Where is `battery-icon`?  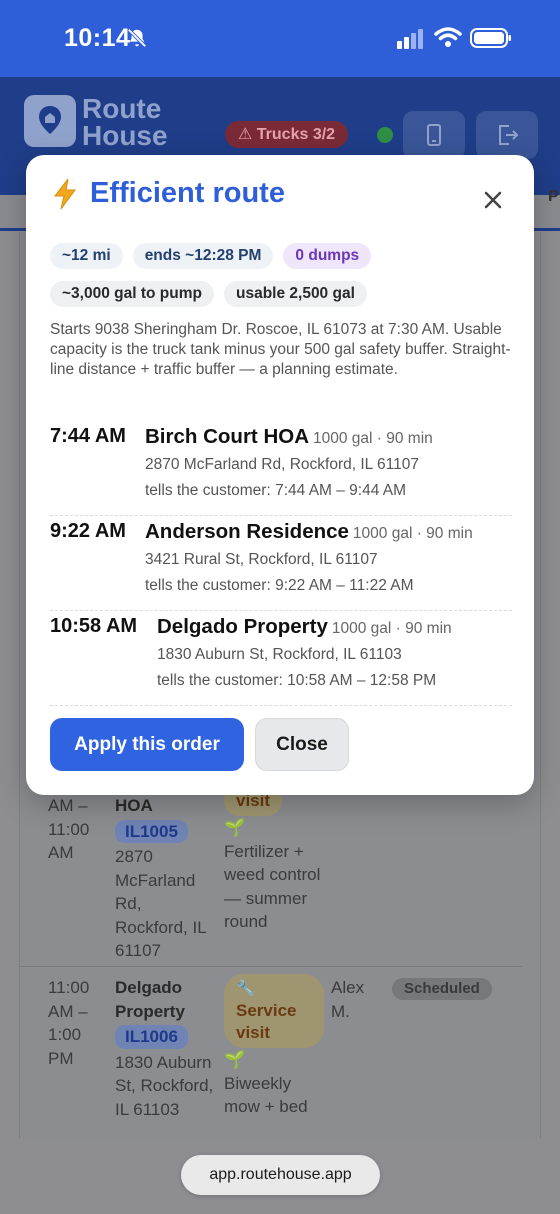 battery-icon is located at coordinates (490, 38).